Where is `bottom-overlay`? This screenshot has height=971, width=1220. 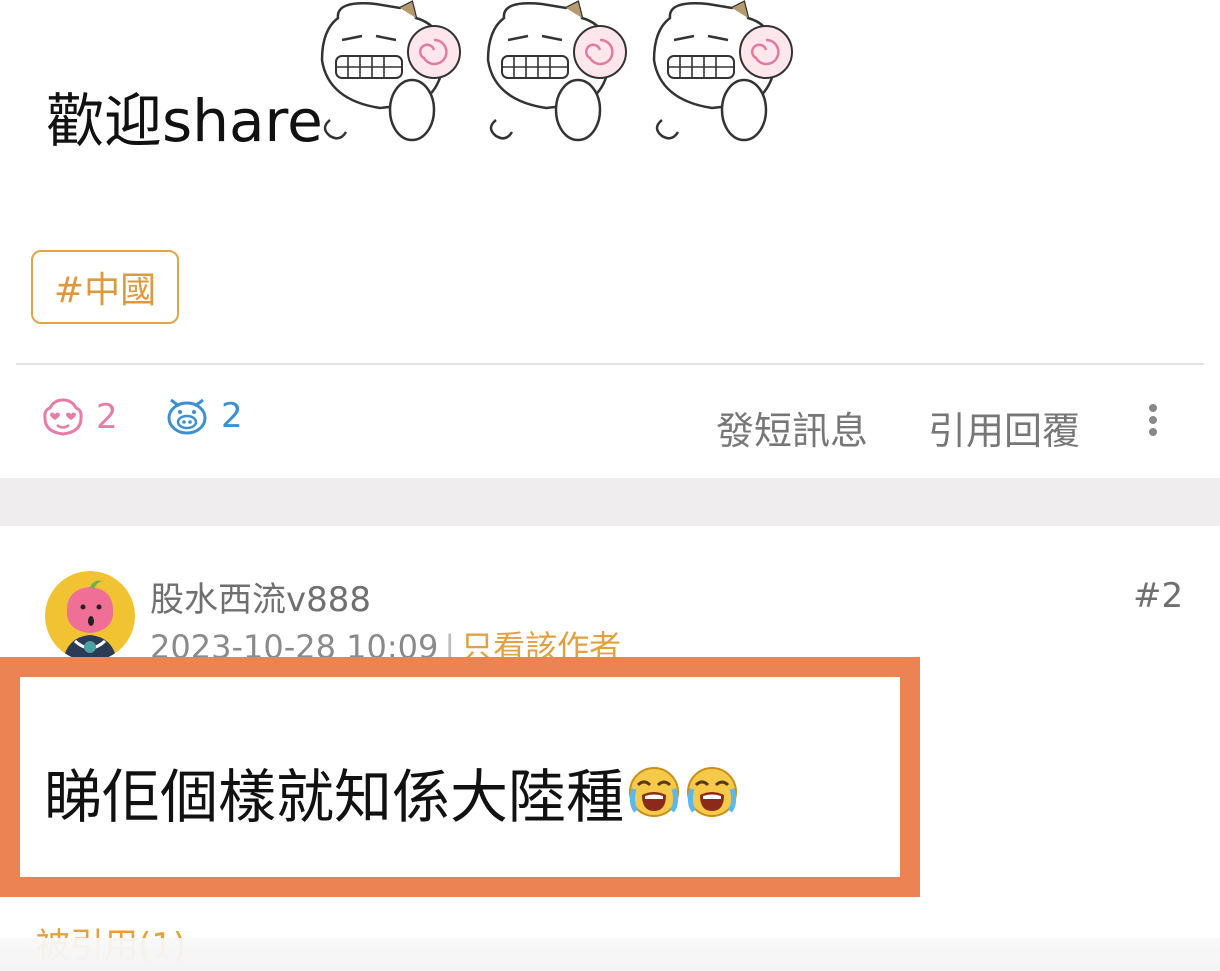 bottom-overlay is located at coordinates (610, 954).